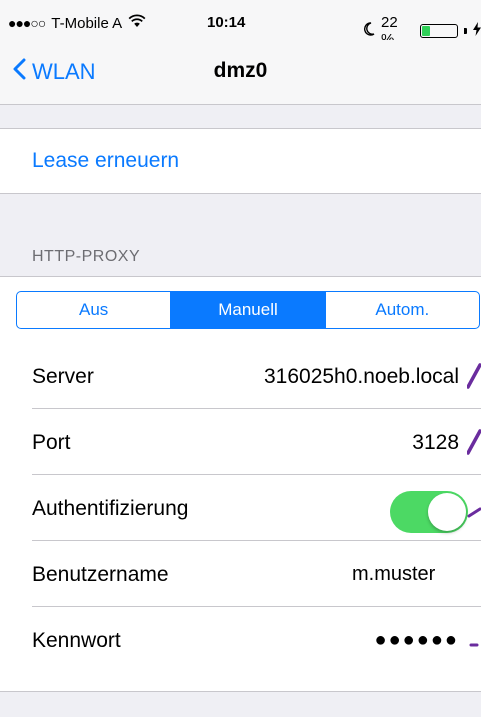 Image resolution: width=481 pixels, height=717 pixels. Describe the element at coordinates (240, 442) in the screenshot. I see `port-row: Port 3128` at that location.